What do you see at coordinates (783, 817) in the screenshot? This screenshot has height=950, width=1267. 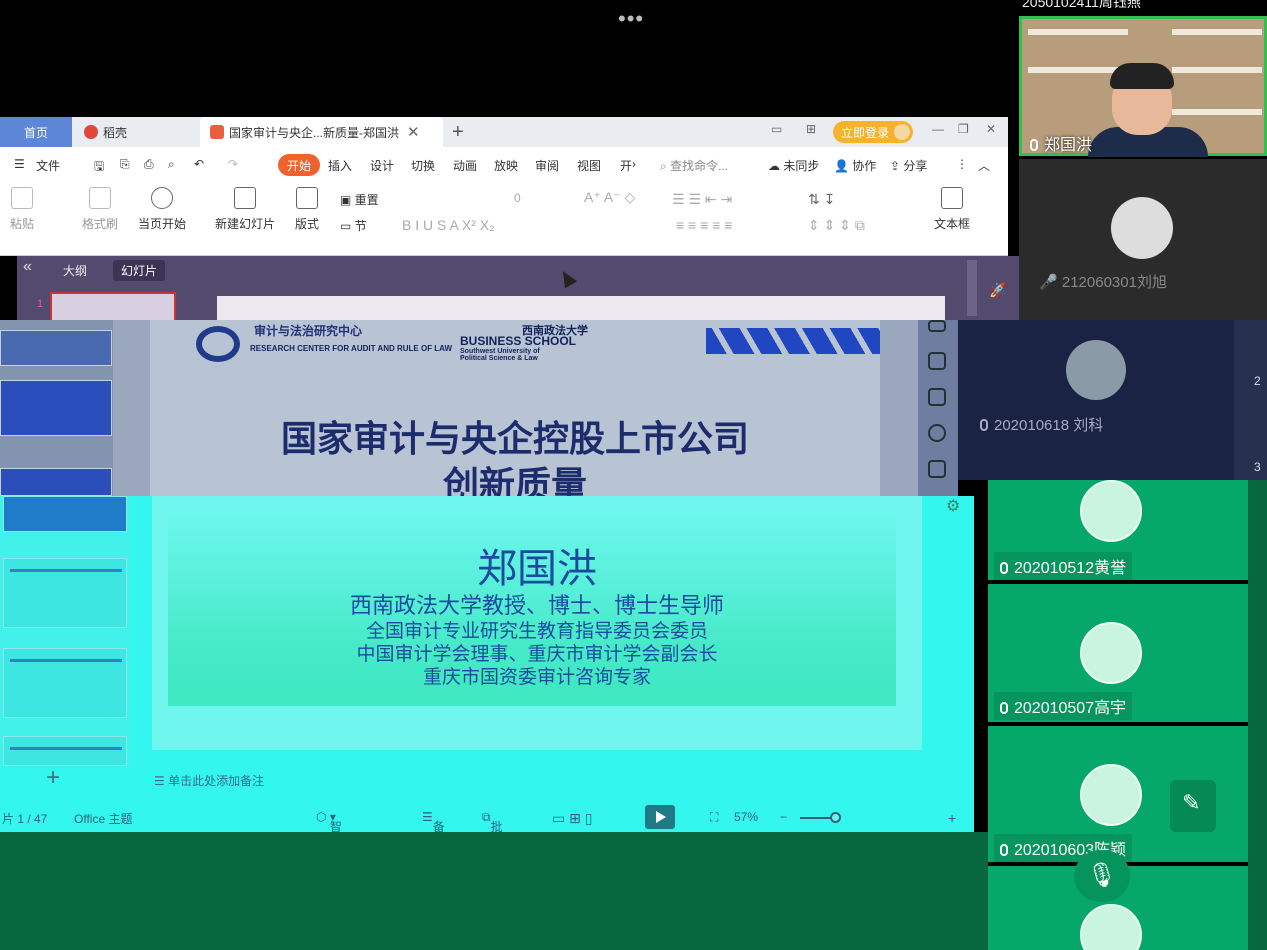 I see `zoom-out-icon: −` at bounding box center [783, 817].